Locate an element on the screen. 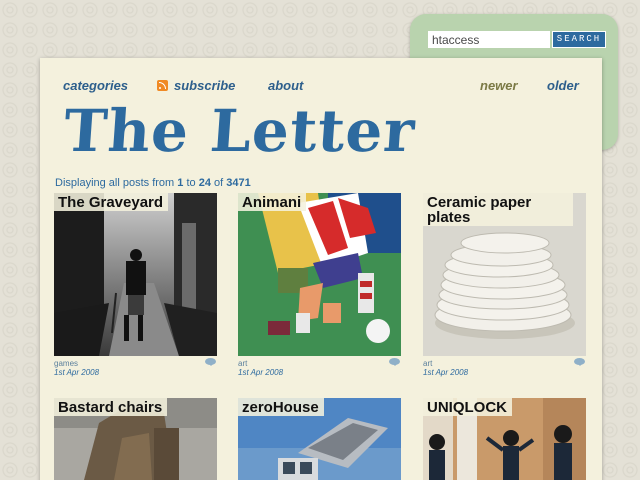 Image resolution: width=640 pixels, height=480 pixels. nav-about-link: about is located at coordinates (285, 85).